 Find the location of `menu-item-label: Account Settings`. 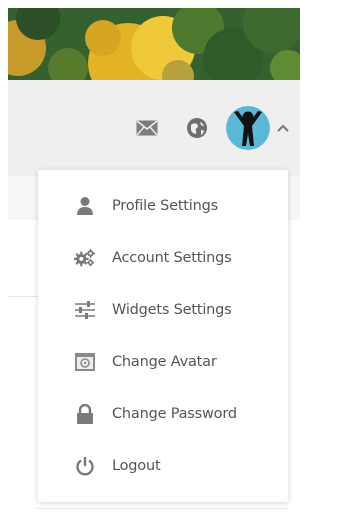

menu-item-label: Account Settings is located at coordinates (172, 258).